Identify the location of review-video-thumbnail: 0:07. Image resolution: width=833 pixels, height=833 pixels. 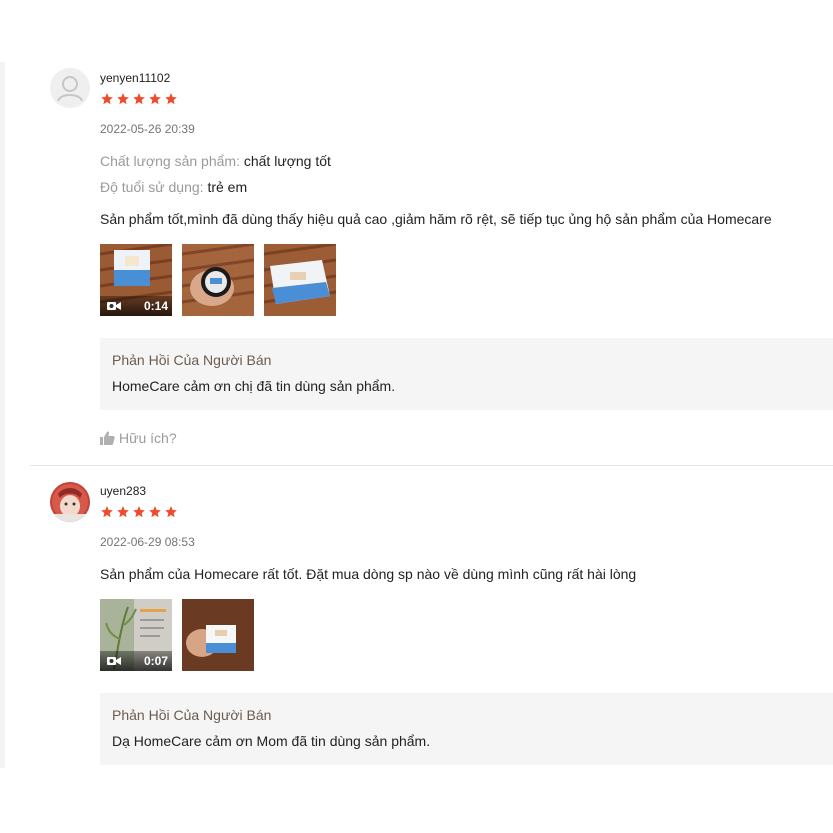
(136, 635).